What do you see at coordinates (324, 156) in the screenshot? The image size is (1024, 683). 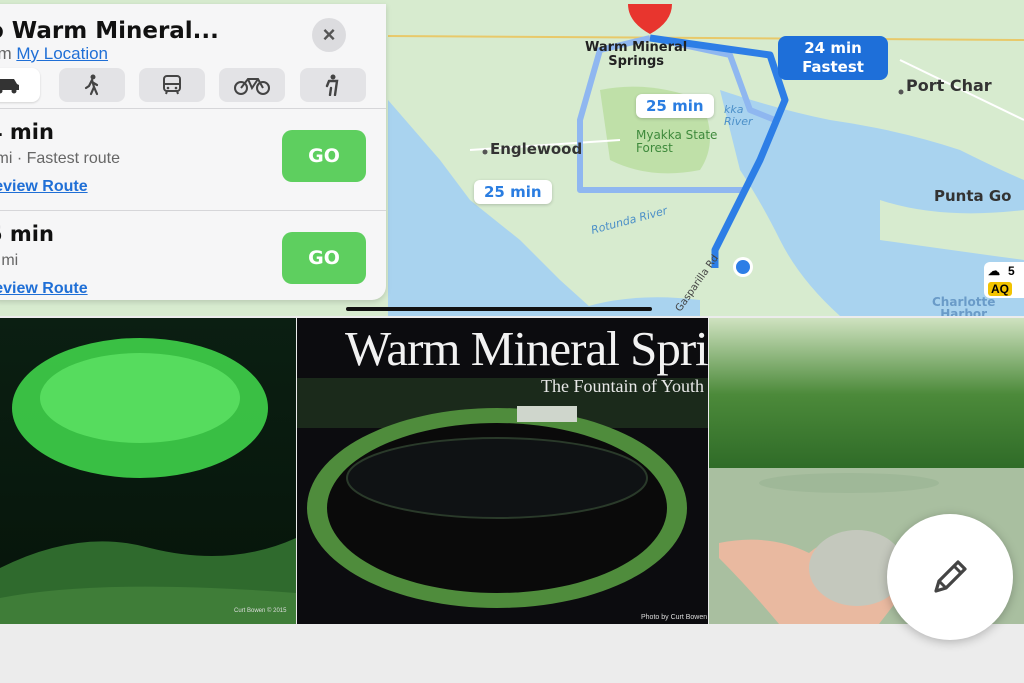 I see `route-1-go-button: GO` at bounding box center [324, 156].